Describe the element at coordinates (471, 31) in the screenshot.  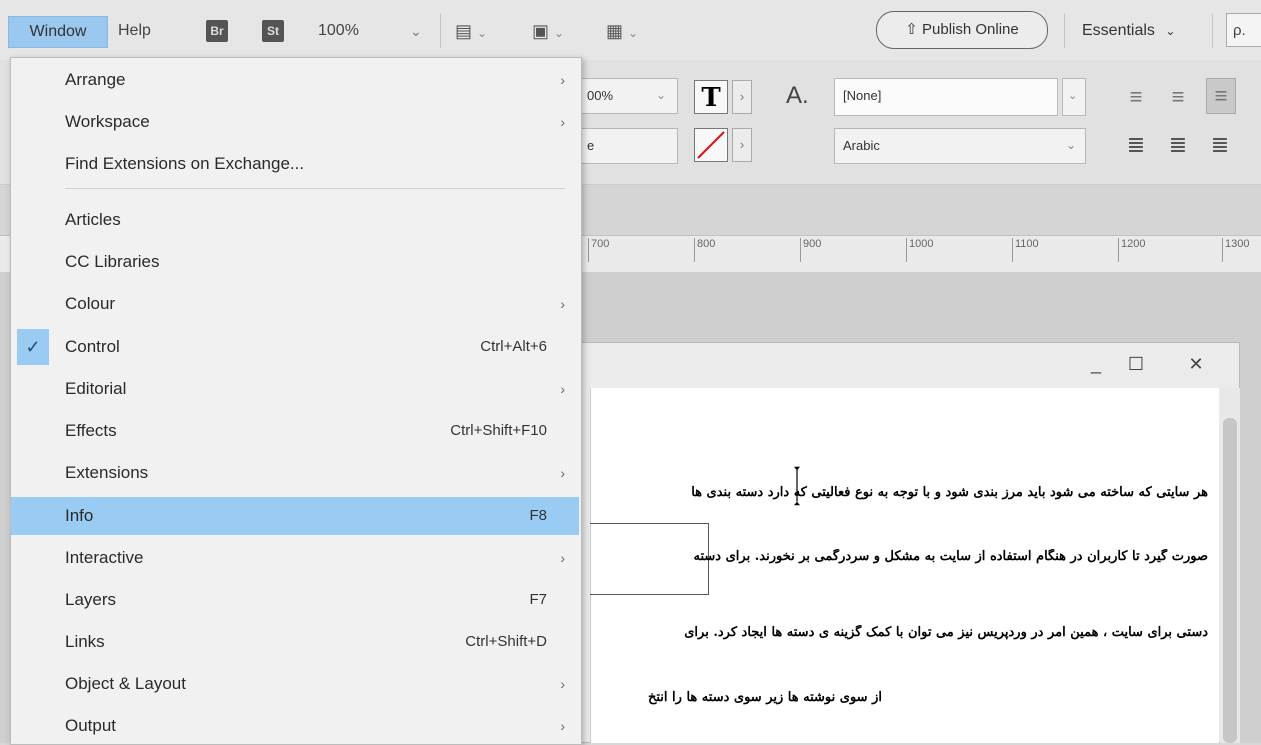
I see `view-options-icon: ▤ ⌄` at that location.